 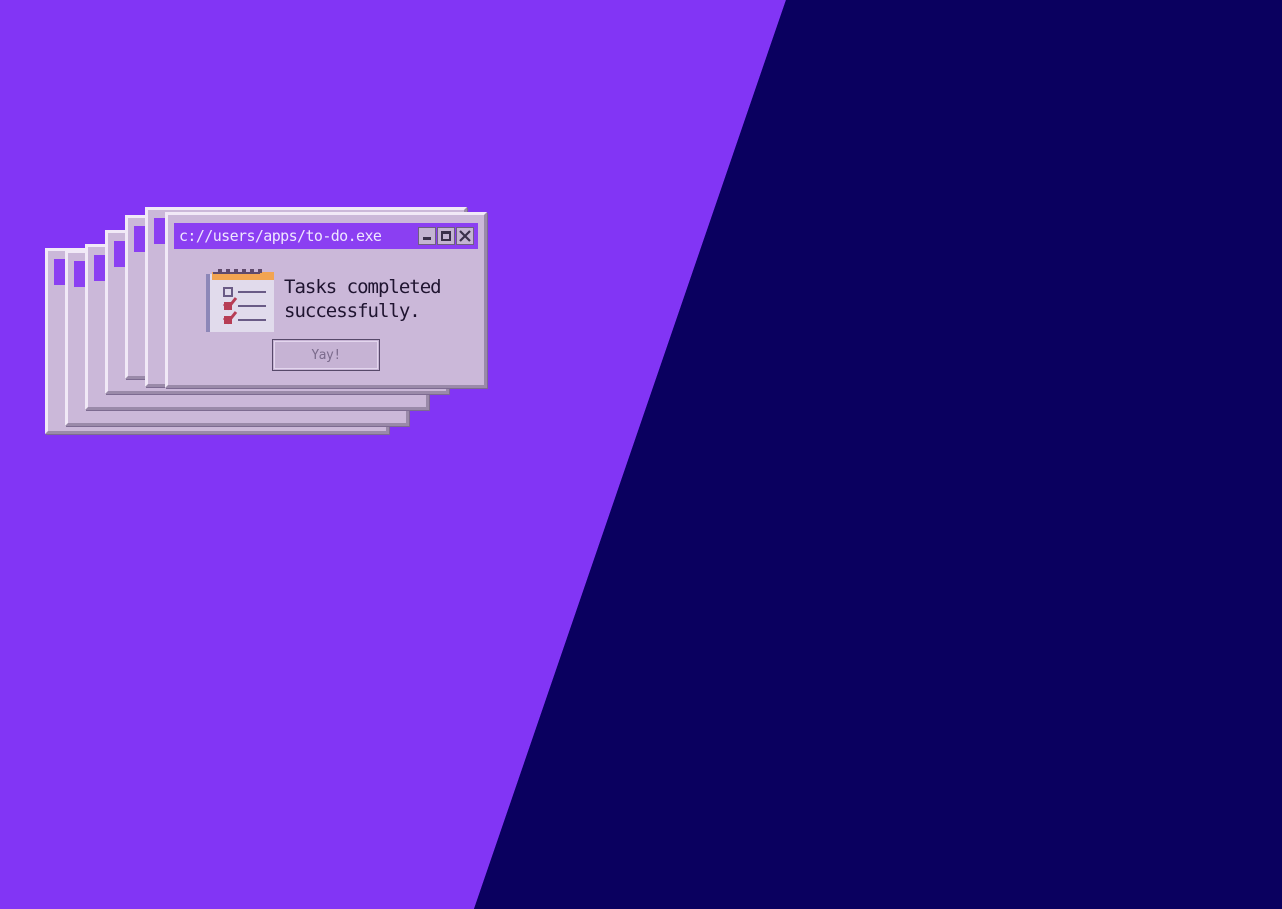 I want to click on dialog-titlebar: c://users/apps/to-do.exe, so click(x=326, y=236).